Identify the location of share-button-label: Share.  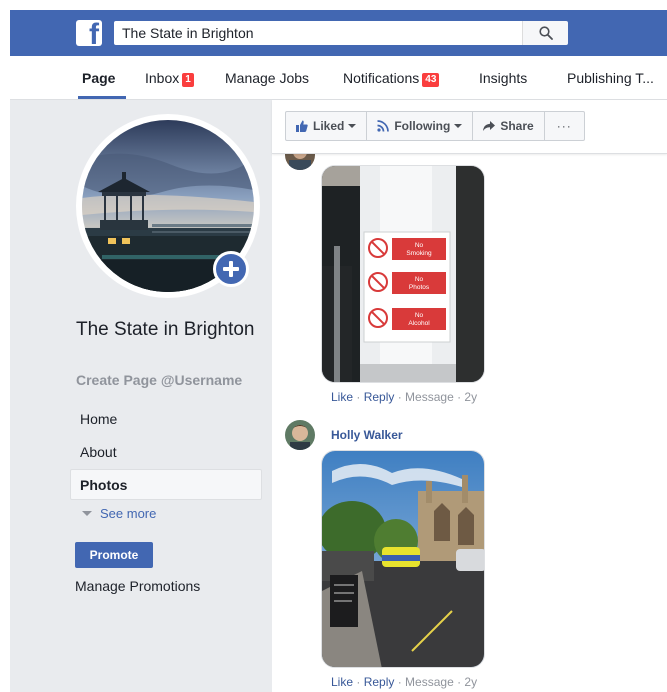
(517, 126).